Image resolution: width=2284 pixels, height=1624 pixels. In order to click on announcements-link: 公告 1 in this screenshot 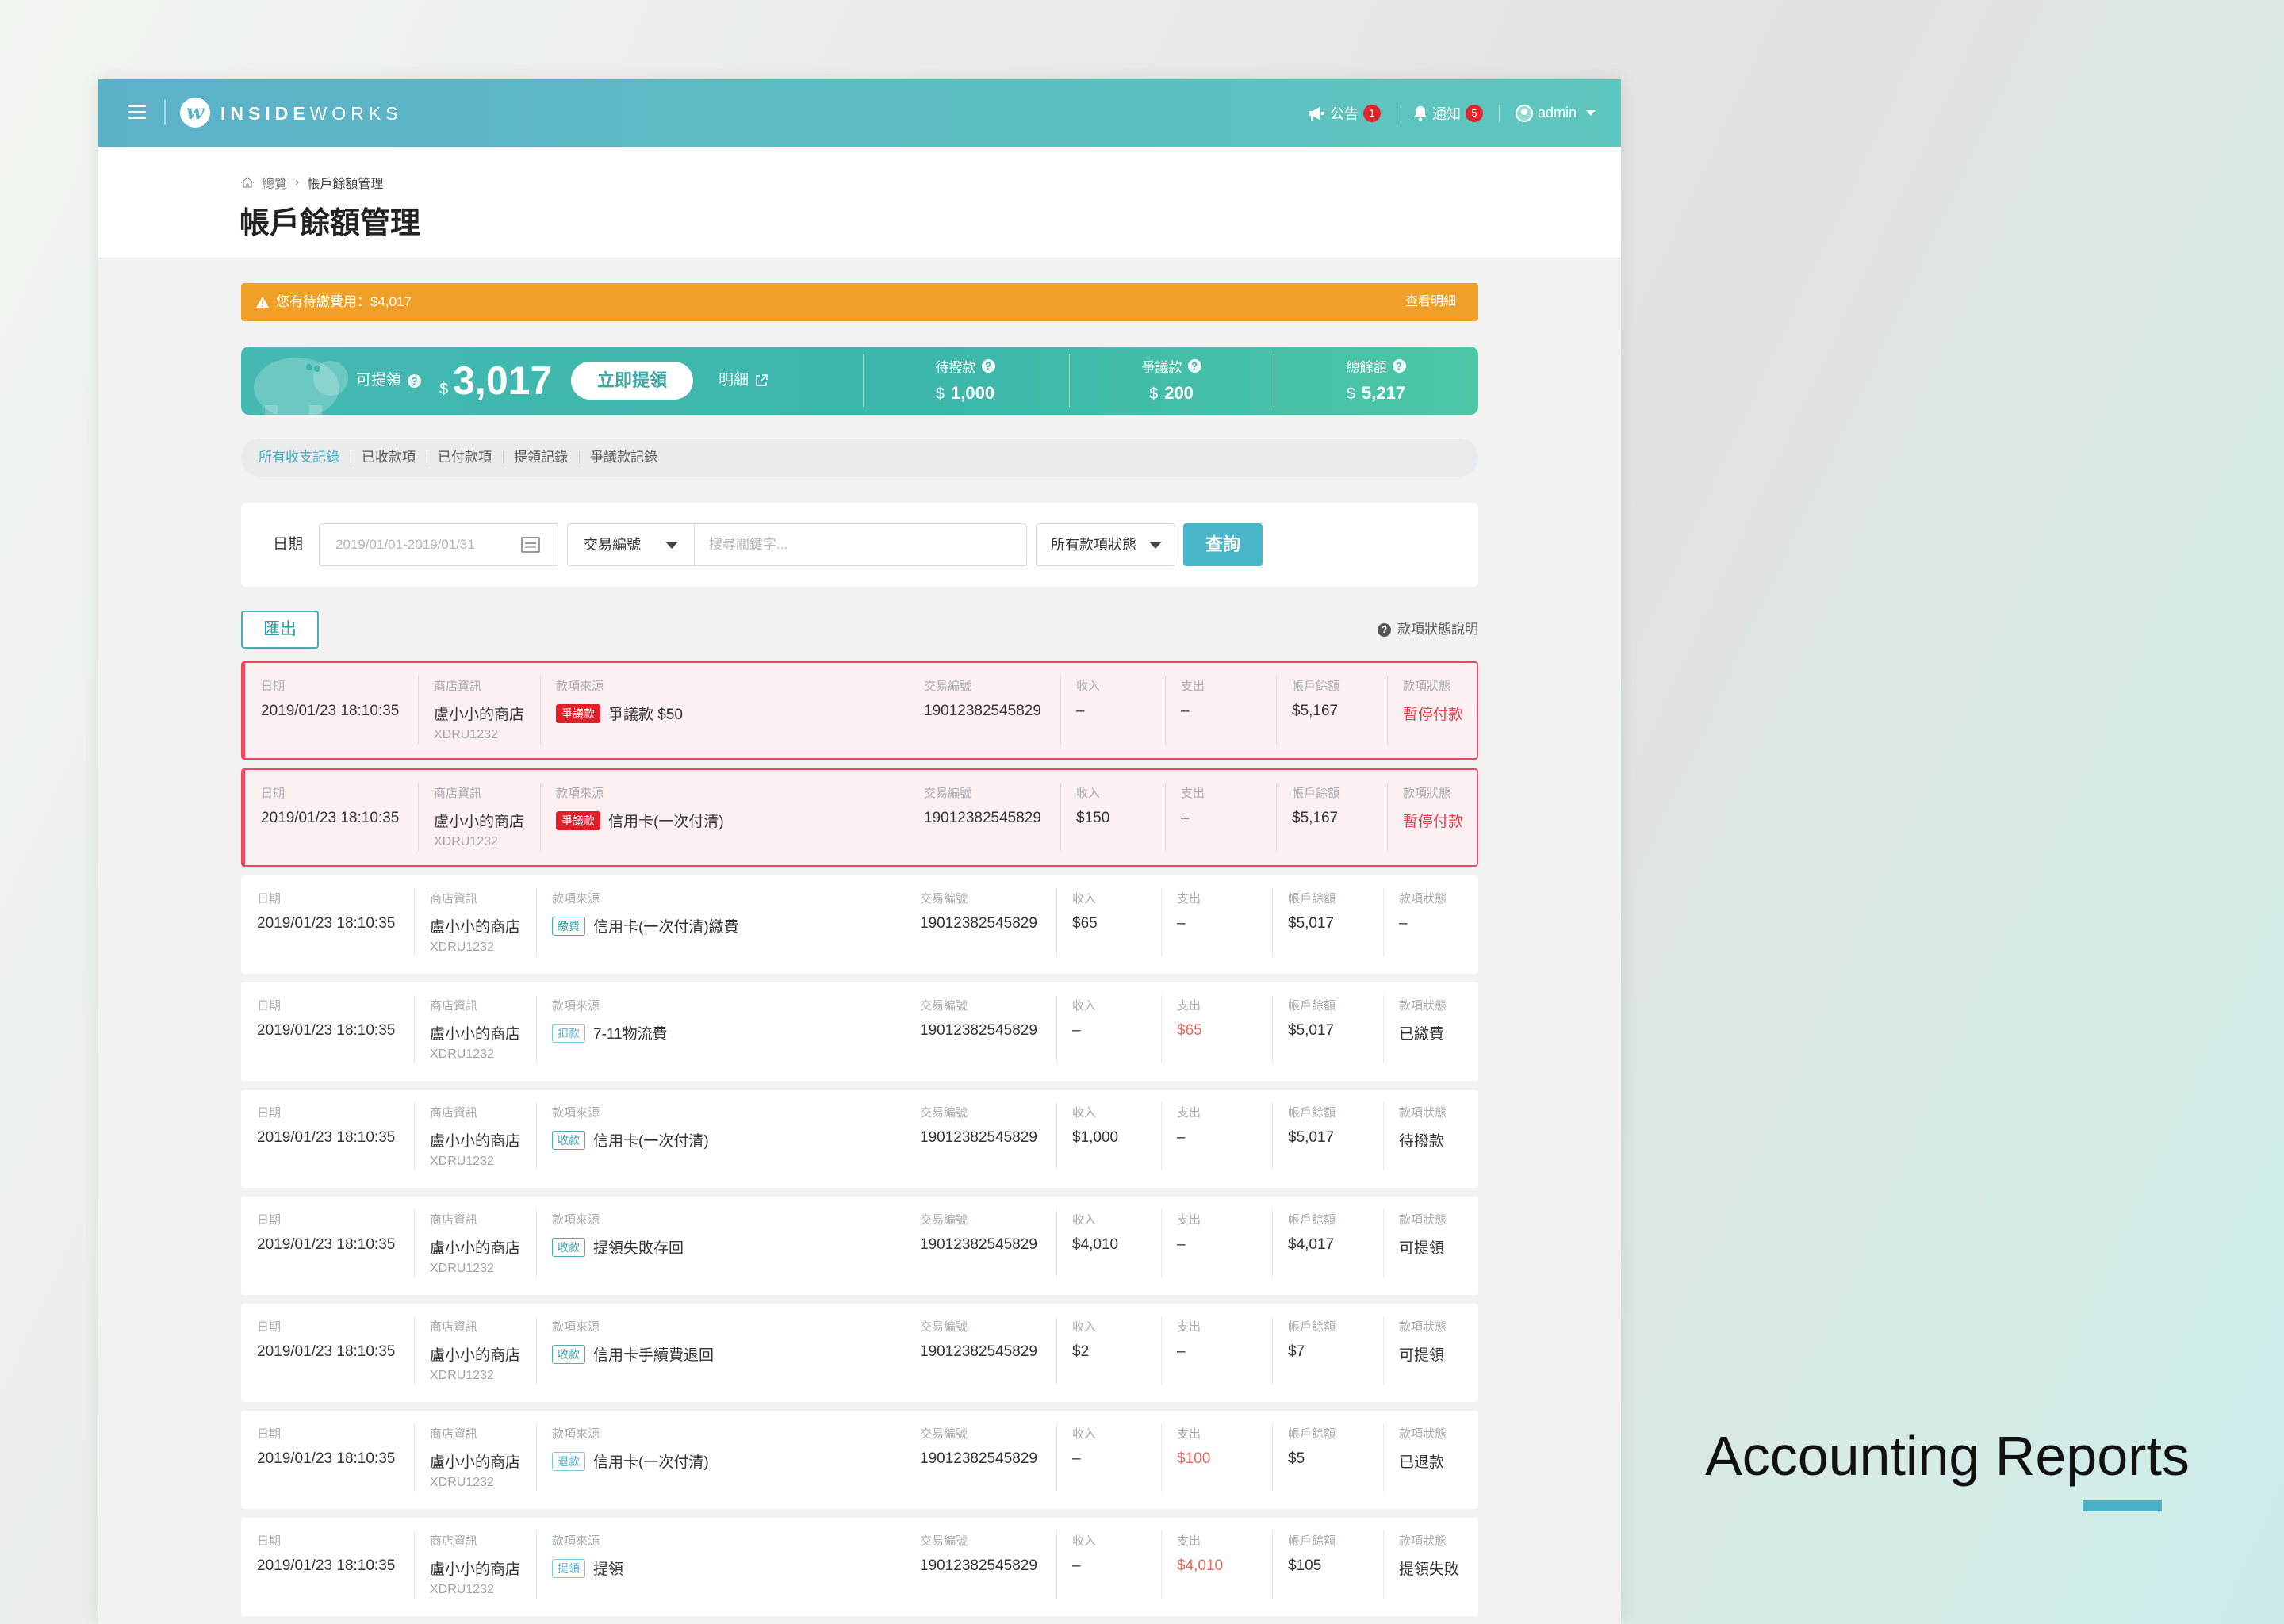, I will do `click(1344, 114)`.